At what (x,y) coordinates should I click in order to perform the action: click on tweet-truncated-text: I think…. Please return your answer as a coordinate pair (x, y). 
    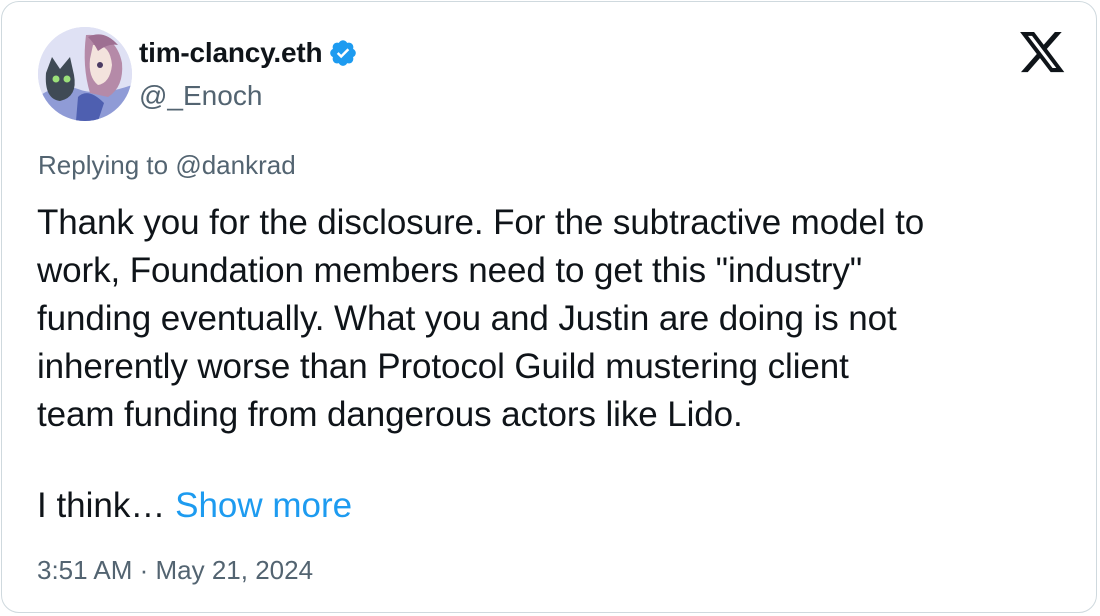
    Looking at the image, I should click on (101, 505).